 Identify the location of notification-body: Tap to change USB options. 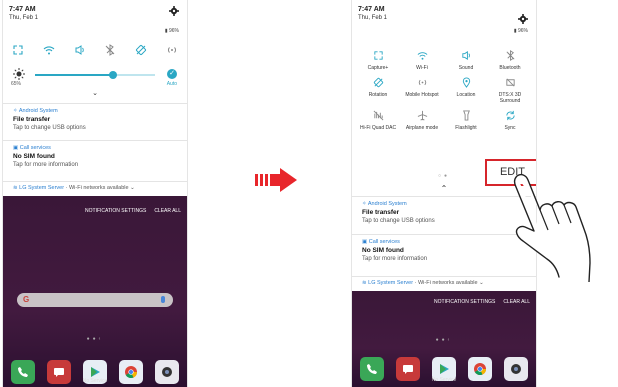
(49, 128).